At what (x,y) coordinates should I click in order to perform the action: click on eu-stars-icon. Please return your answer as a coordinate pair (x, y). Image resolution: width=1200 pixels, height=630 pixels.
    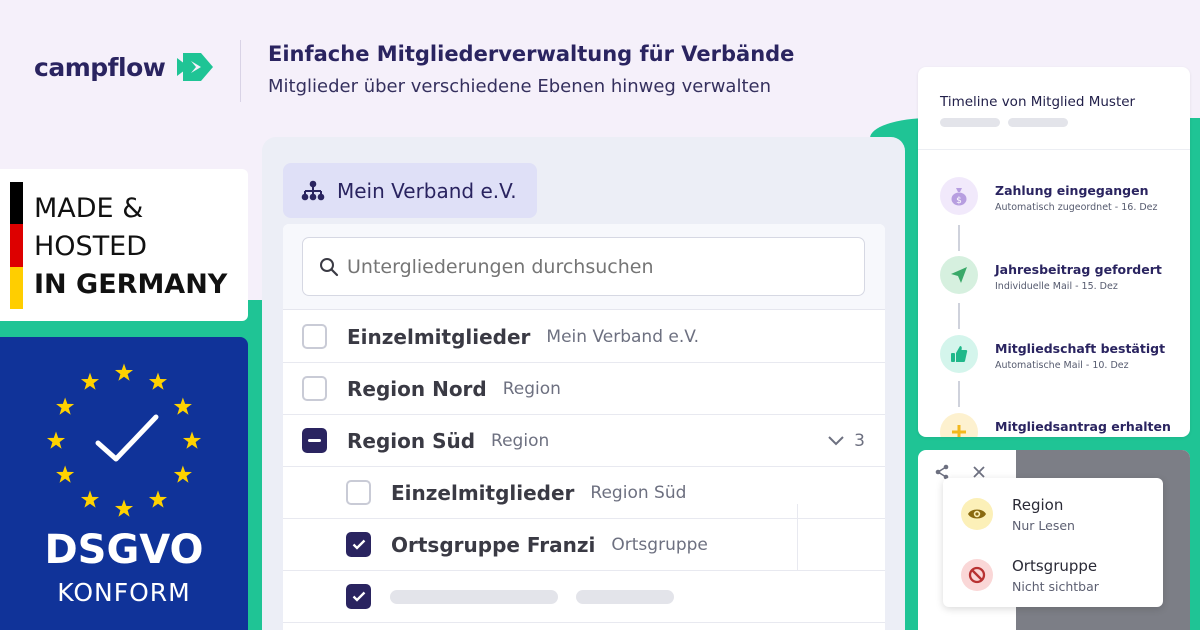
    Looking at the image, I should click on (124, 440).